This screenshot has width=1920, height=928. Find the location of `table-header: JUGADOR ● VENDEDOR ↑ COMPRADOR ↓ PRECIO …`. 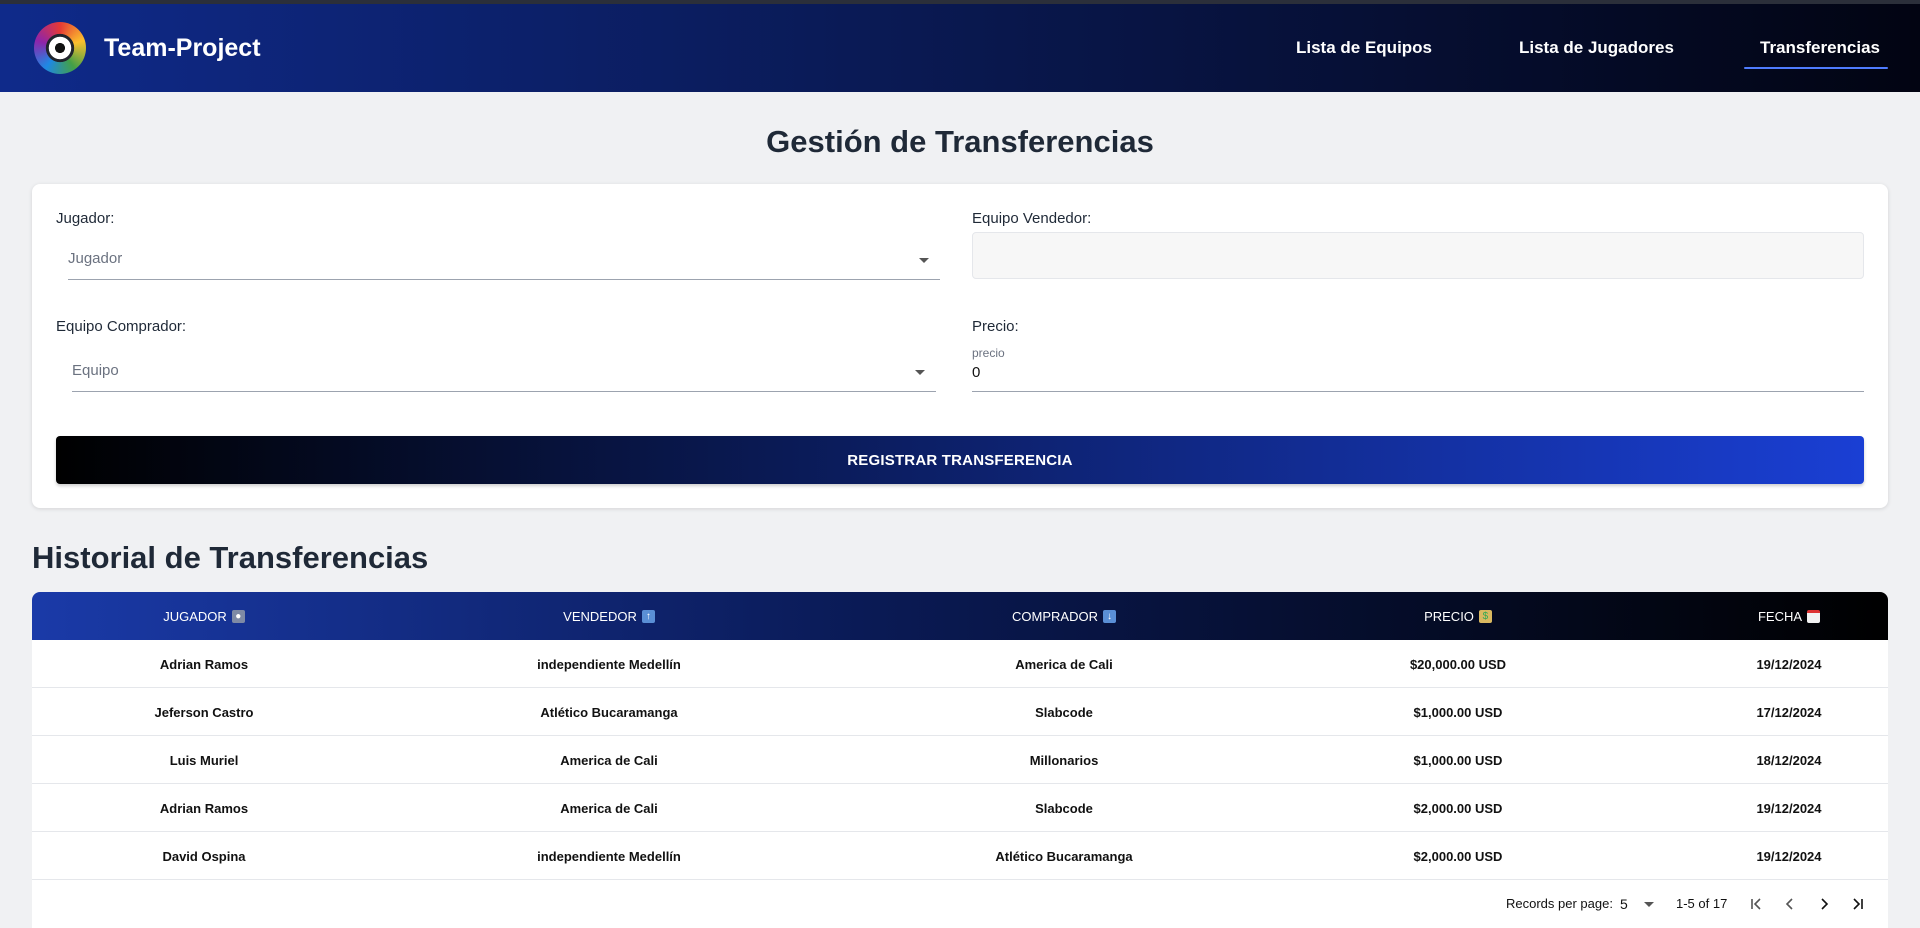

table-header: JUGADOR ● VENDEDOR ↑ COMPRADOR ↓ PRECIO … is located at coordinates (960, 616).